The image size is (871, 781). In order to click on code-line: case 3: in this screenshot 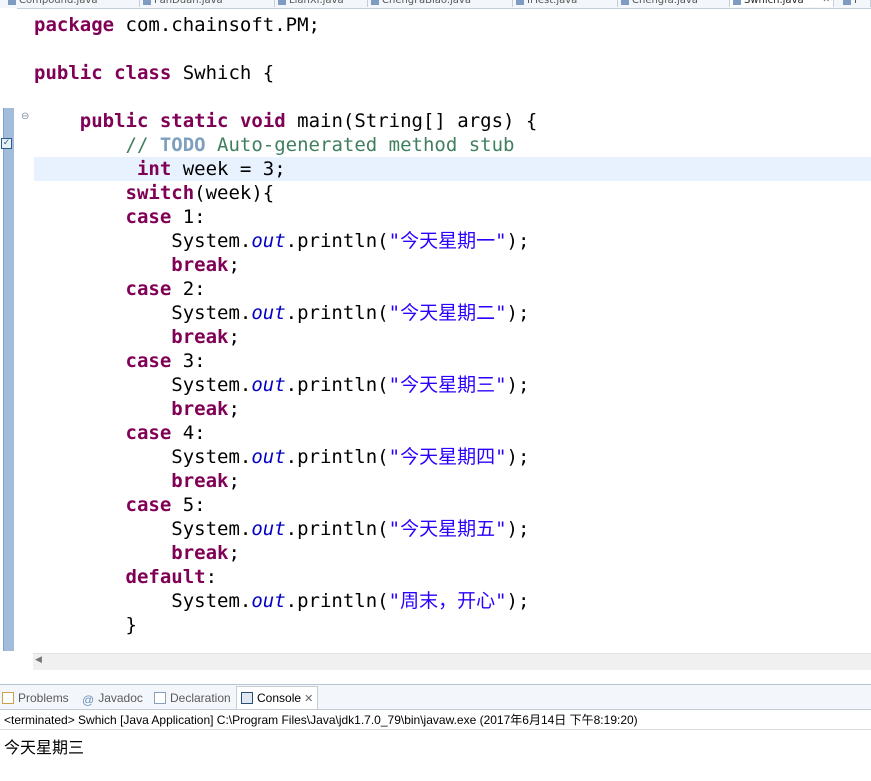, I will do `click(452, 361)`.